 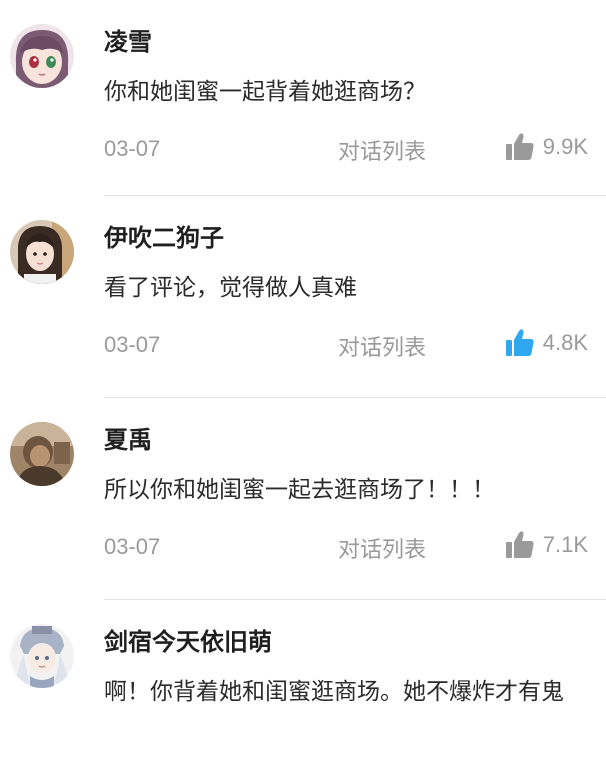 I want to click on like-count: 4.8K, so click(x=565, y=342).